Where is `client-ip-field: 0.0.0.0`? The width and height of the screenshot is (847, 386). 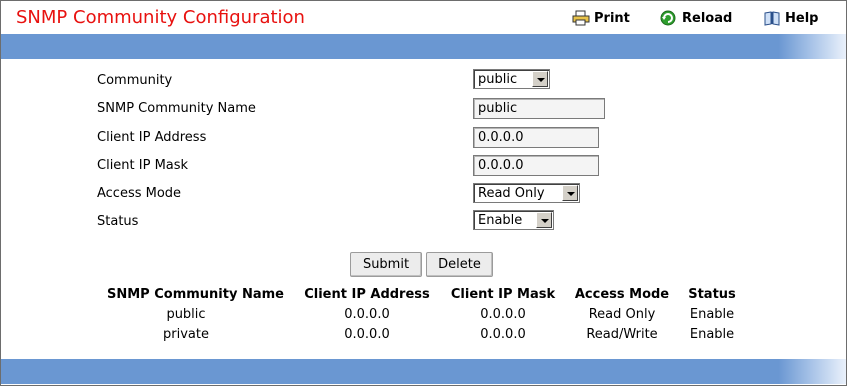
client-ip-field: 0.0.0.0 is located at coordinates (536, 137).